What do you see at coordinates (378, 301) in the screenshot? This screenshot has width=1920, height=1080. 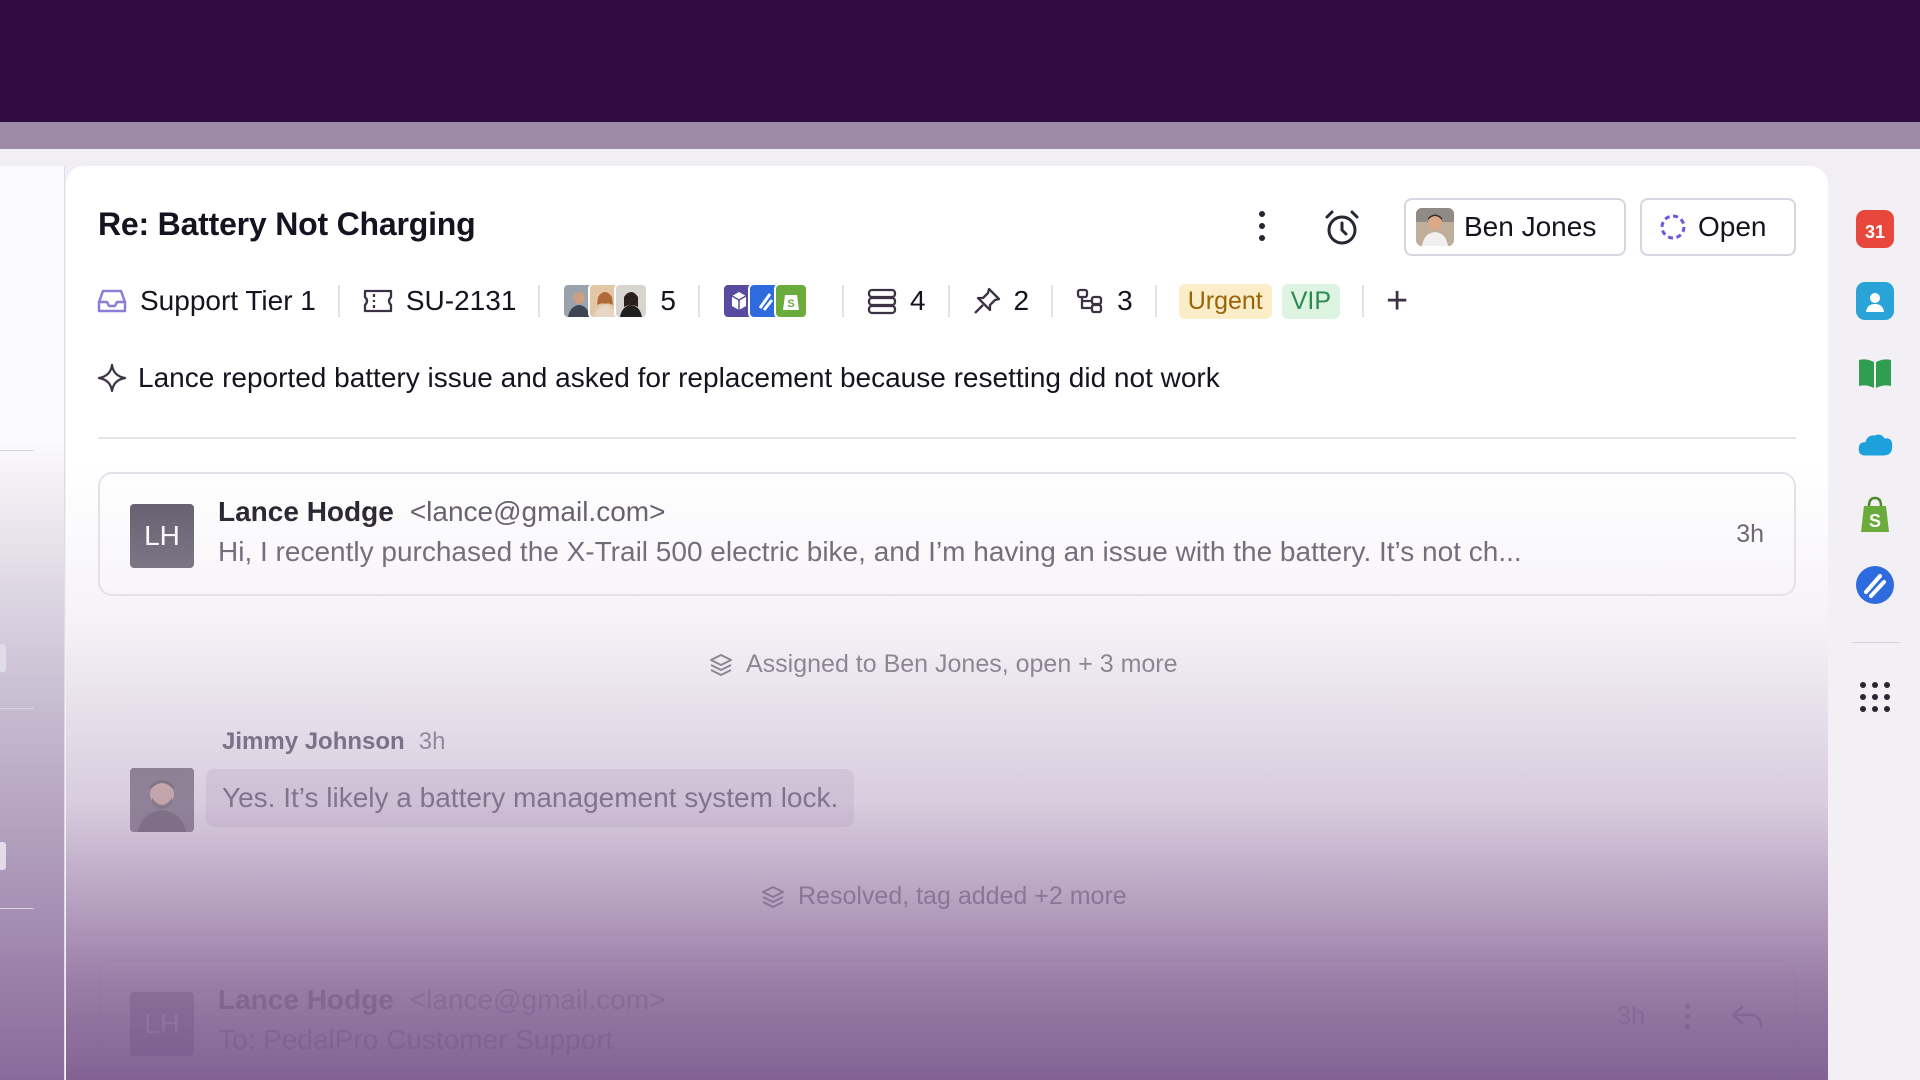 I see `ticket-icon` at bounding box center [378, 301].